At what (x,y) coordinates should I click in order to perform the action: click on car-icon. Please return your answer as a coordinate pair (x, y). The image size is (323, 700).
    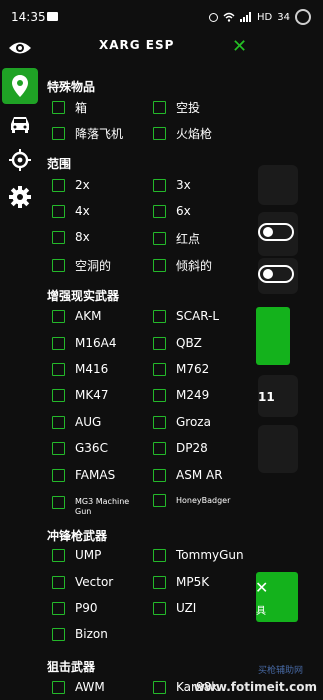
    Looking at the image, I should click on (20, 124).